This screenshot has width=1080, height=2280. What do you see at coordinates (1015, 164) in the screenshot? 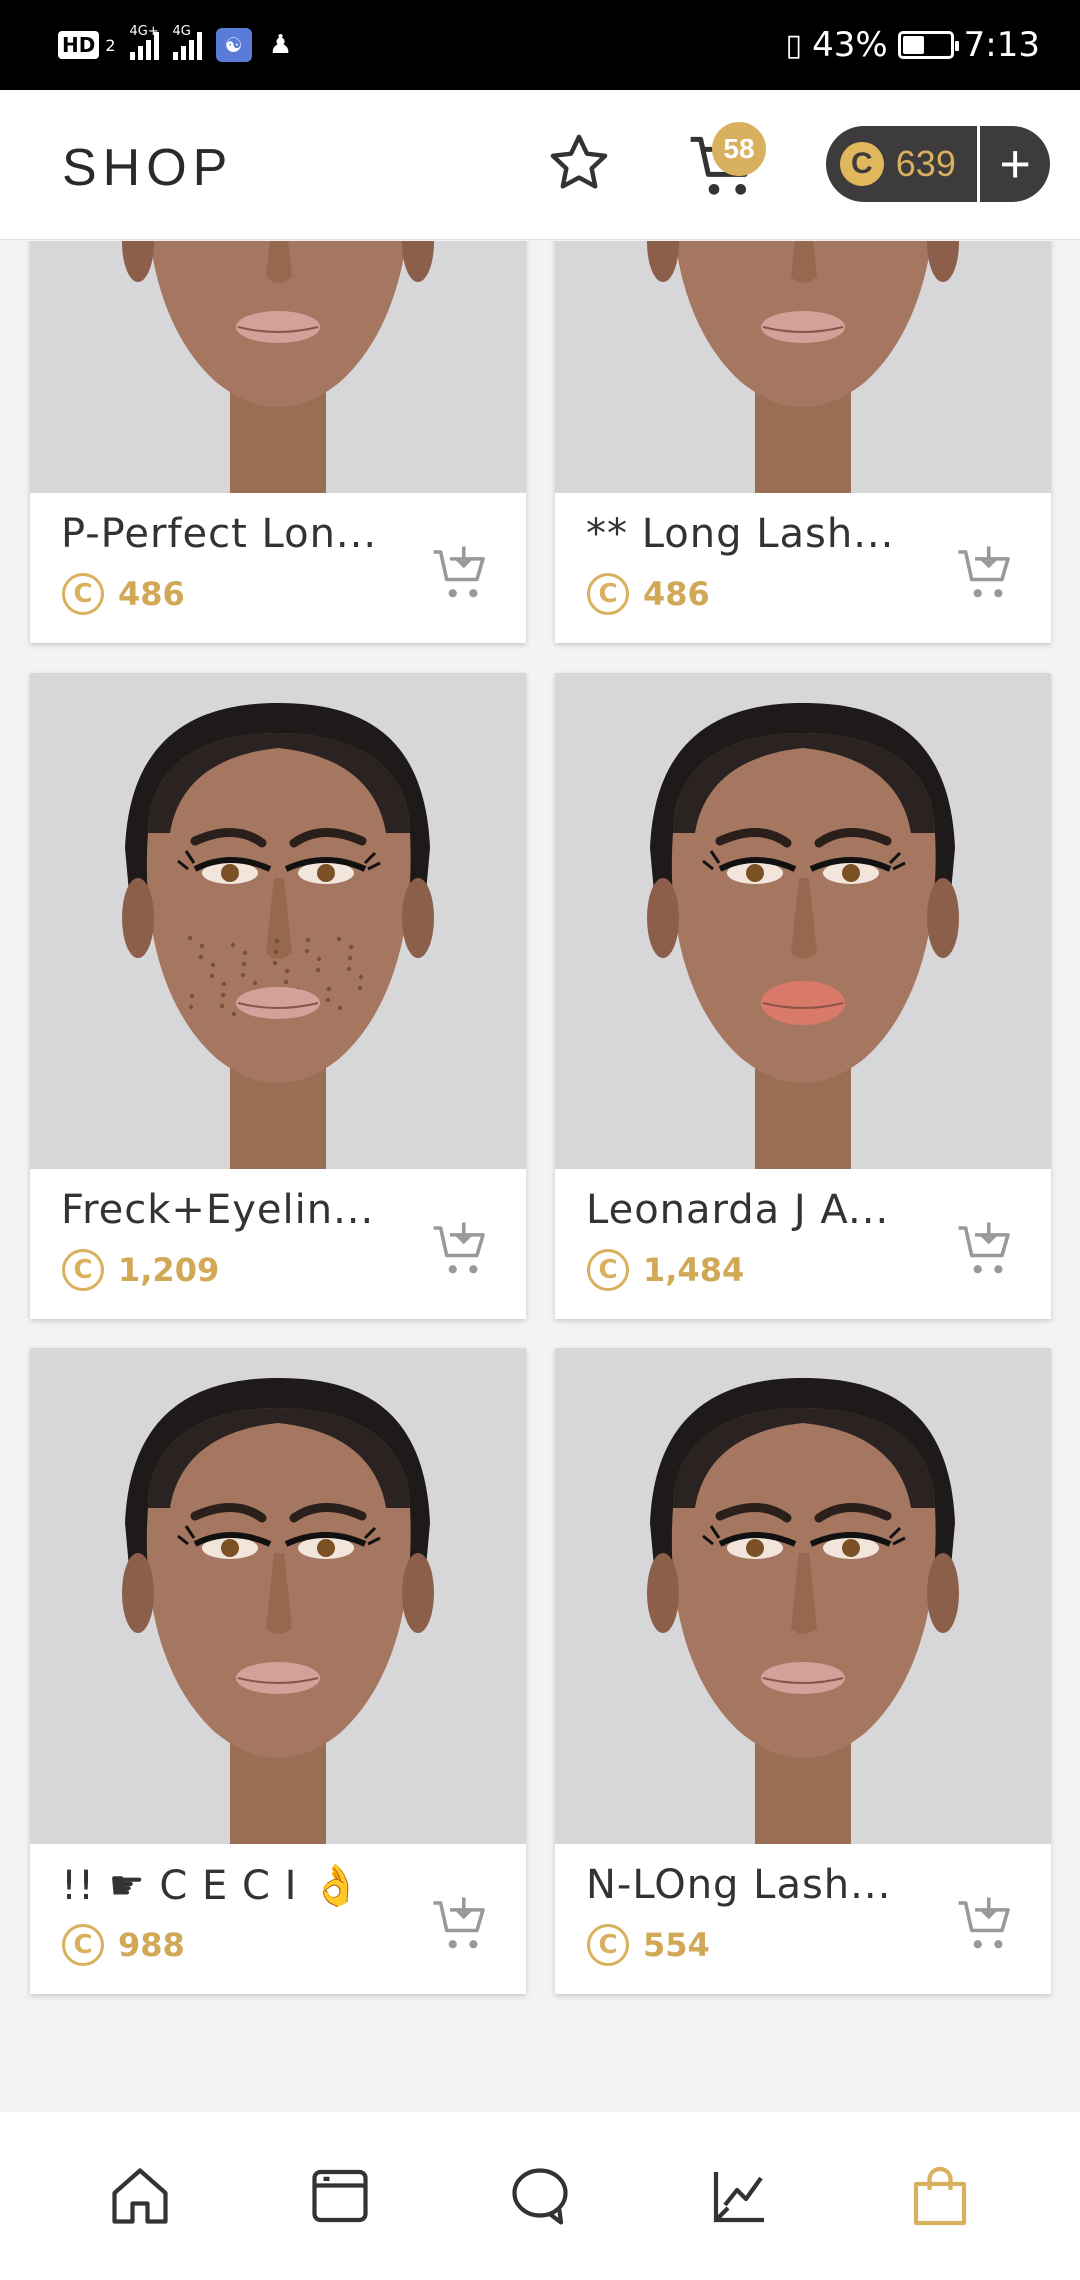
I see `add-coins-button: +` at bounding box center [1015, 164].